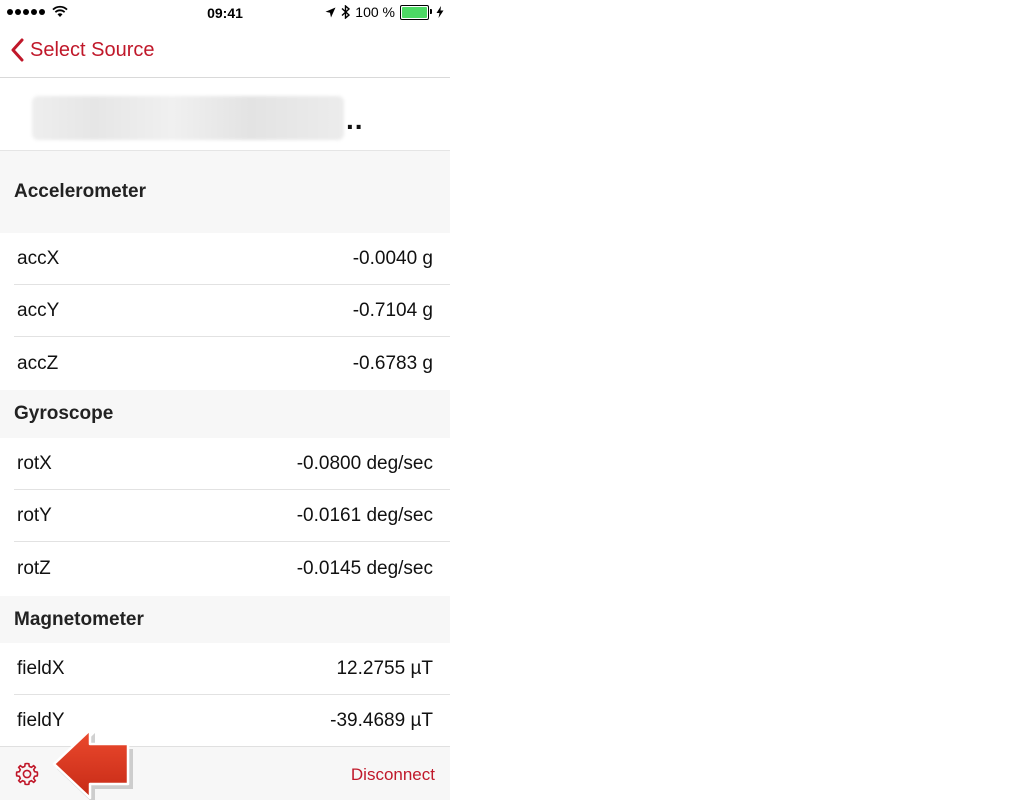 This screenshot has height=800, width=1024. I want to click on location-arrow-icon, so click(330, 12).